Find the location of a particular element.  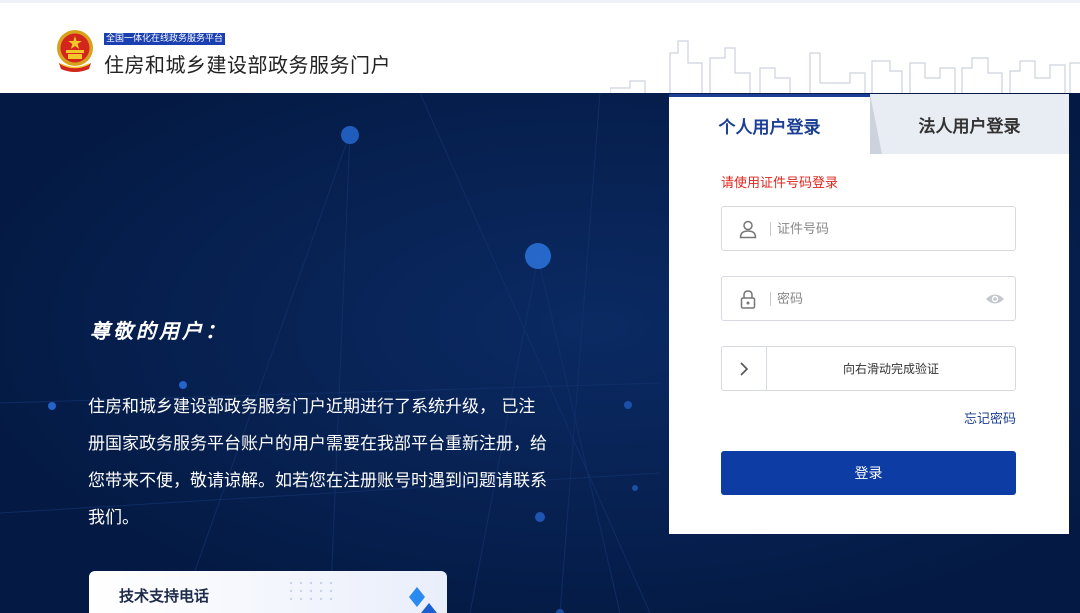

support-title: 技术支持电话 is located at coordinates (164, 596).